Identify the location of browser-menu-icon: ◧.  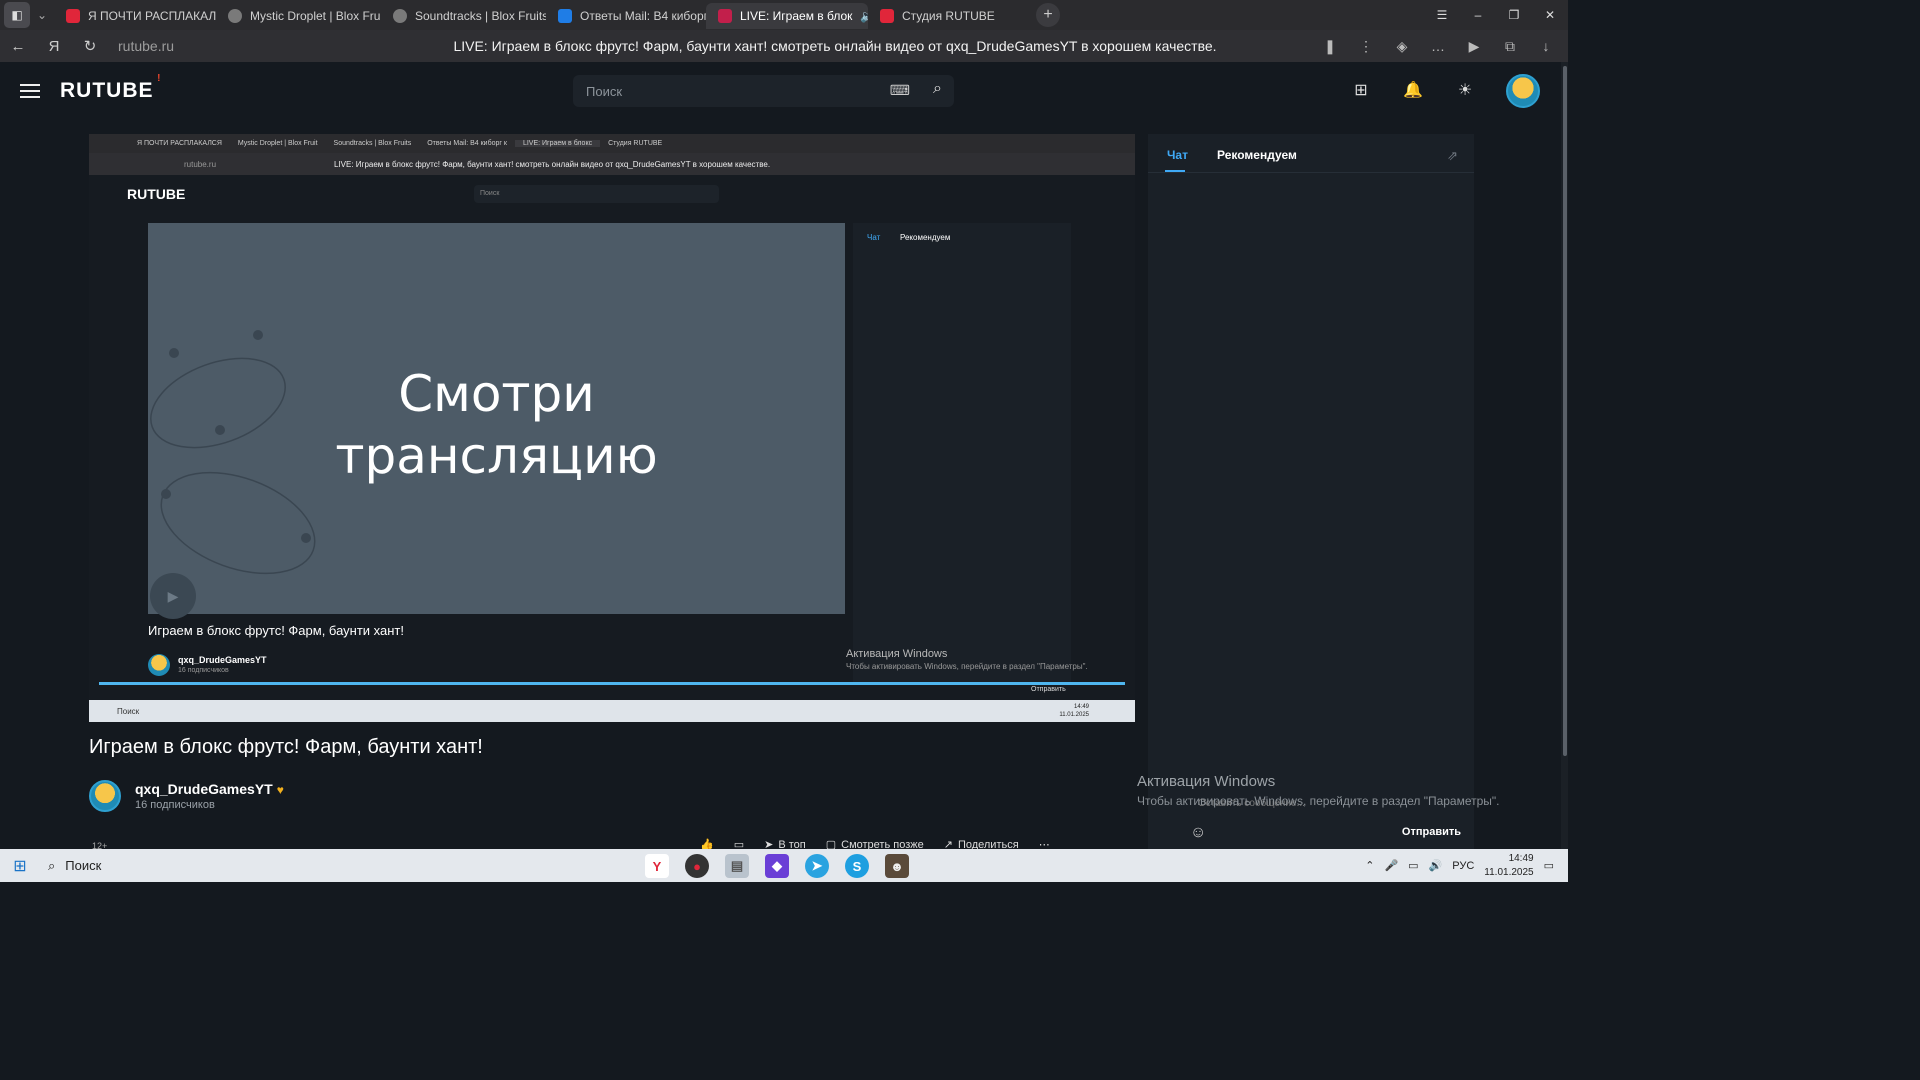
(17, 15).